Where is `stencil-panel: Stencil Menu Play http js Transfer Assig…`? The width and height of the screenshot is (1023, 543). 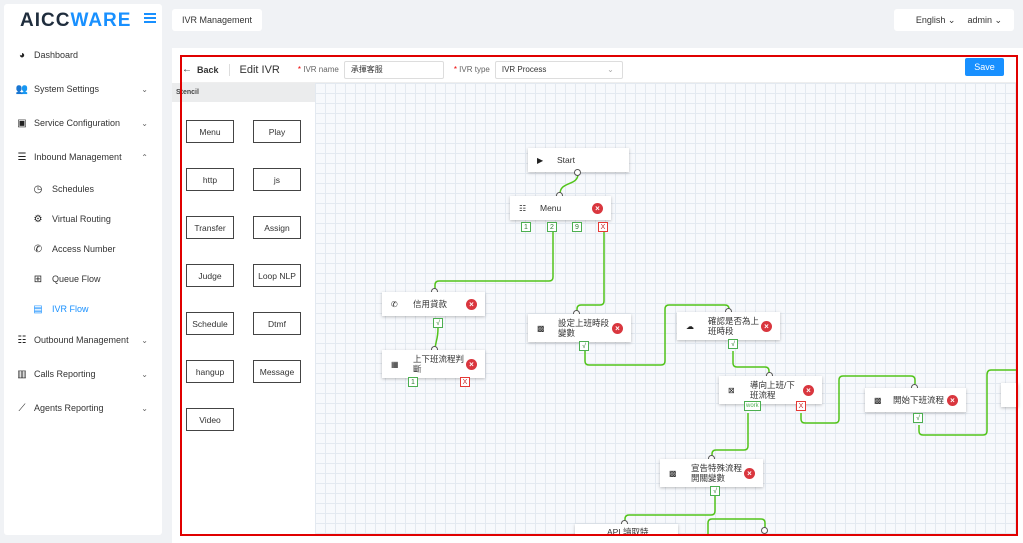
stencil-panel: Stencil Menu Play http js Transfer Assig… is located at coordinates (243, 309).